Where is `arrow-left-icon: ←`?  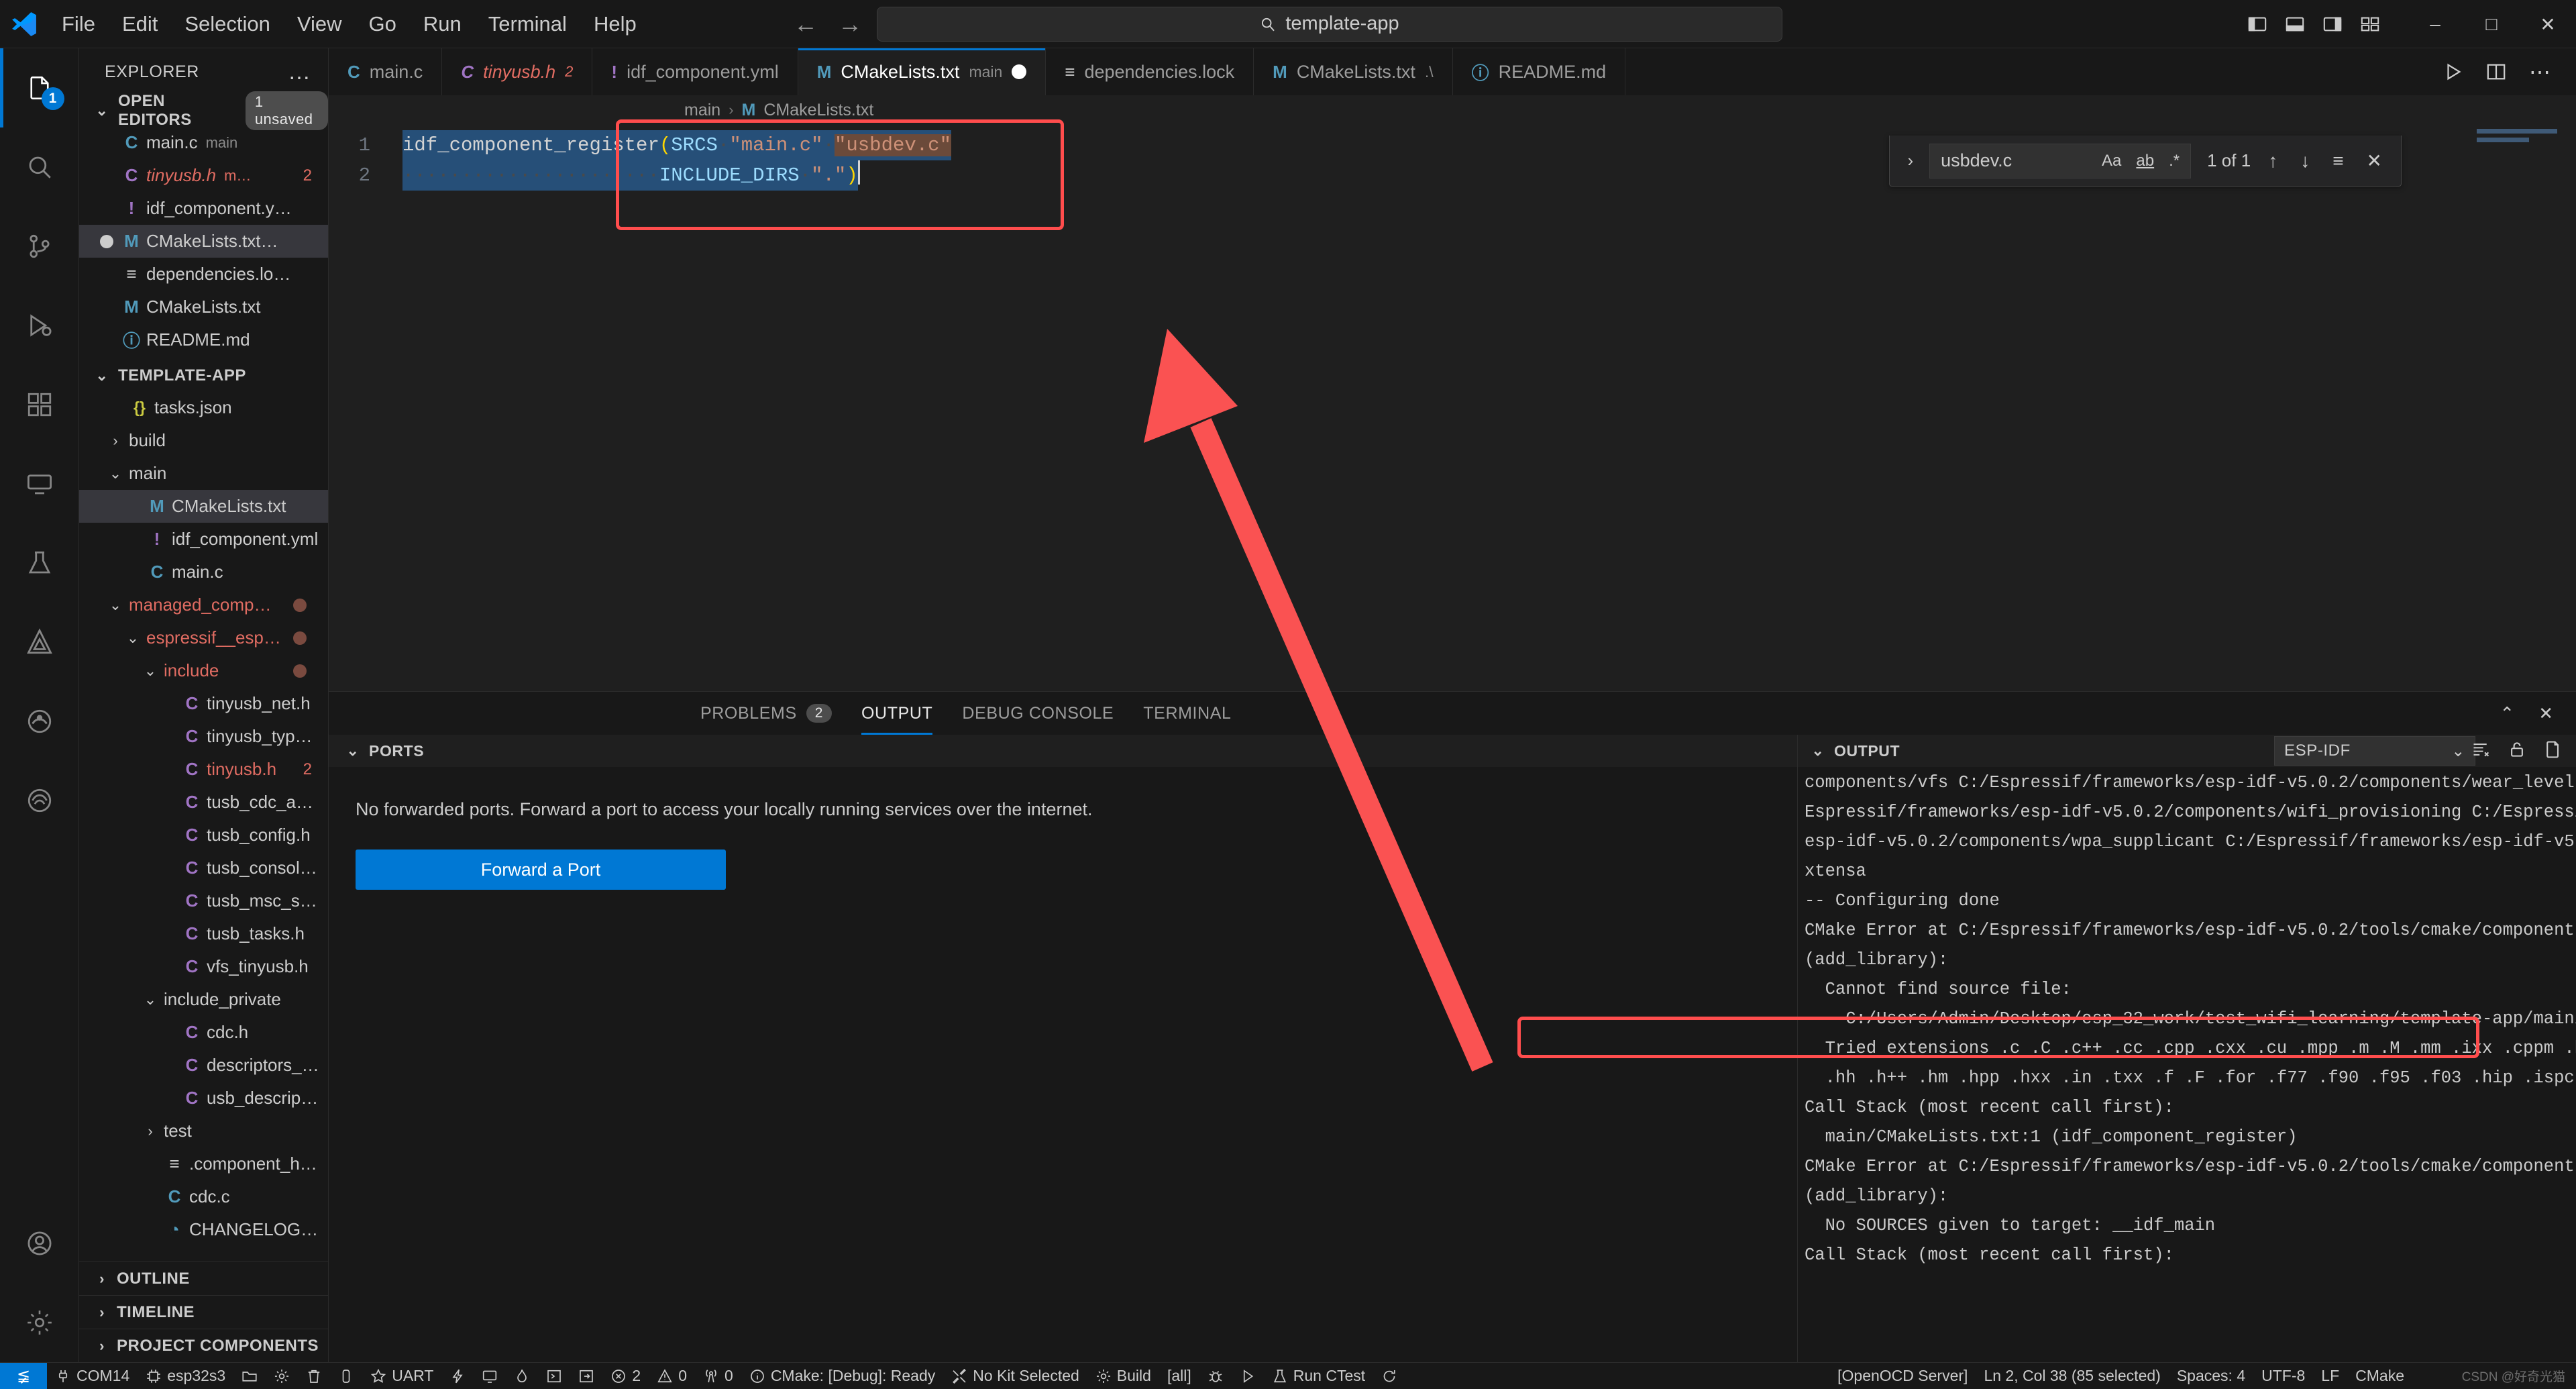
arrow-left-icon: ← is located at coordinates (806, 24).